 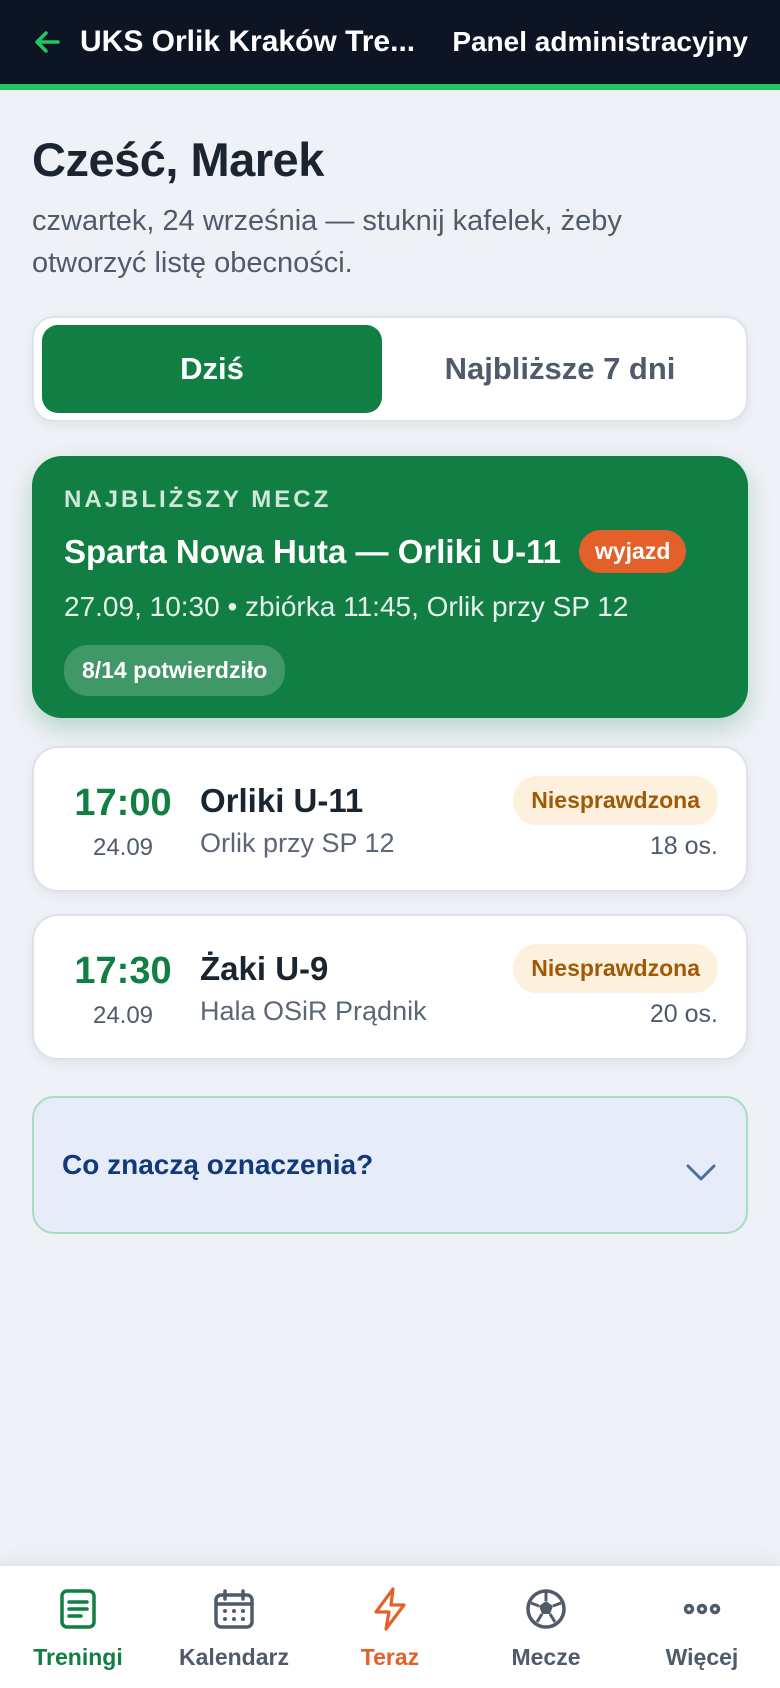 I want to click on tab-today: Dziś, so click(x=212, y=369).